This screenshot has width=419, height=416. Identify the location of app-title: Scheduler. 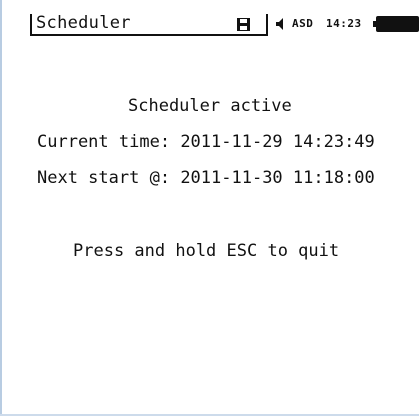
(83, 23).